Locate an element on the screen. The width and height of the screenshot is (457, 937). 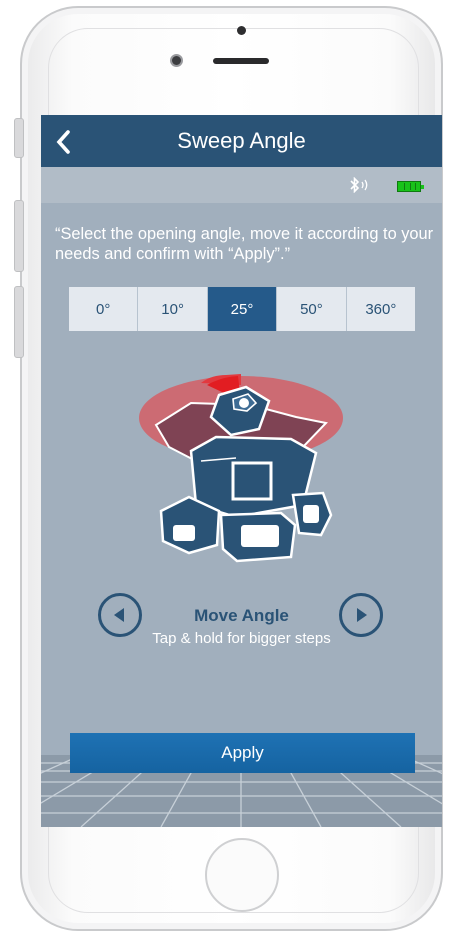
home-button is located at coordinates (242, 875).